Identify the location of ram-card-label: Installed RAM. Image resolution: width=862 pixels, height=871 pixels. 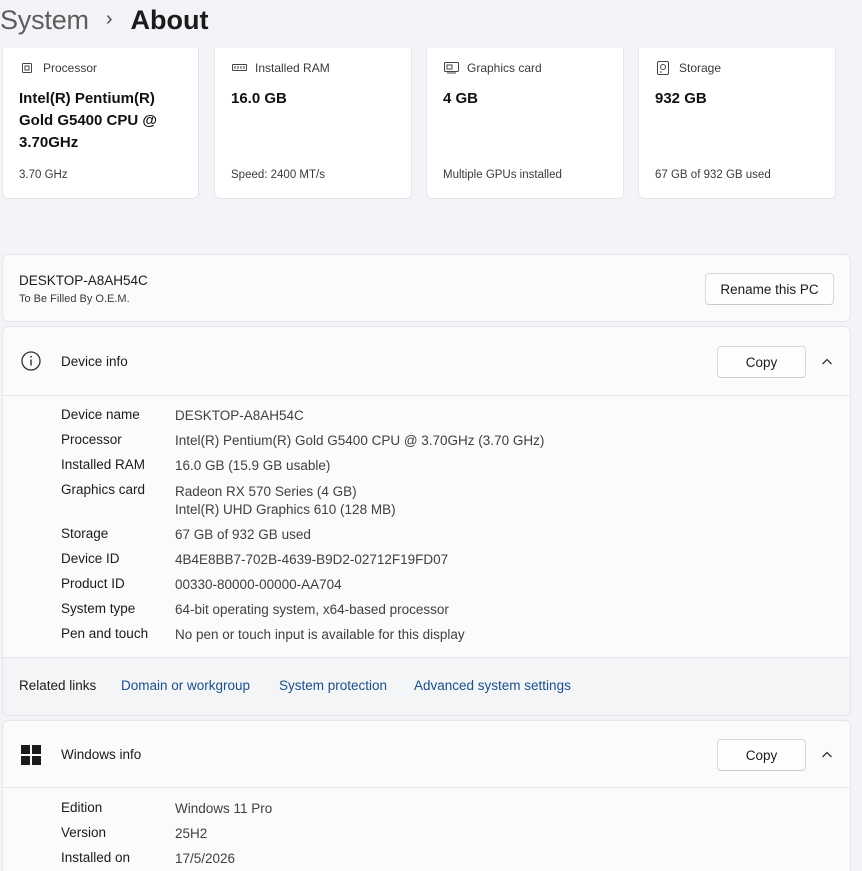
(292, 68).